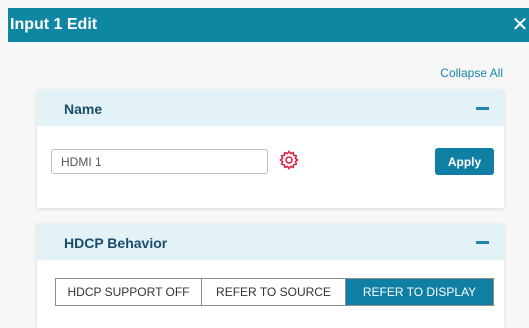 This screenshot has width=529, height=328. Describe the element at coordinates (270, 242) in the screenshot. I see `hdcp-panel-header: HDCP Behavior` at that location.